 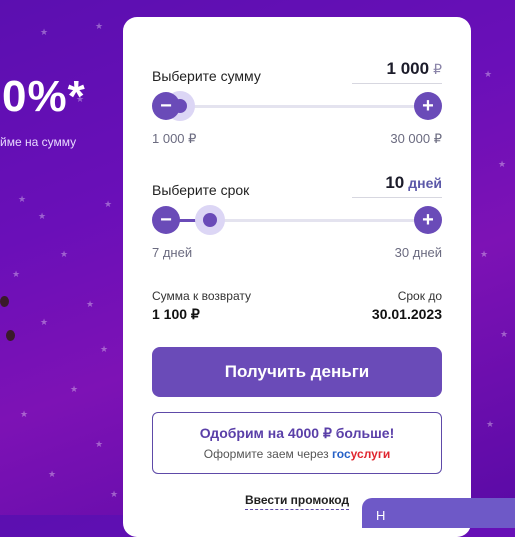 I want to click on due-date-value: 30.01.2023, so click(x=406, y=314).